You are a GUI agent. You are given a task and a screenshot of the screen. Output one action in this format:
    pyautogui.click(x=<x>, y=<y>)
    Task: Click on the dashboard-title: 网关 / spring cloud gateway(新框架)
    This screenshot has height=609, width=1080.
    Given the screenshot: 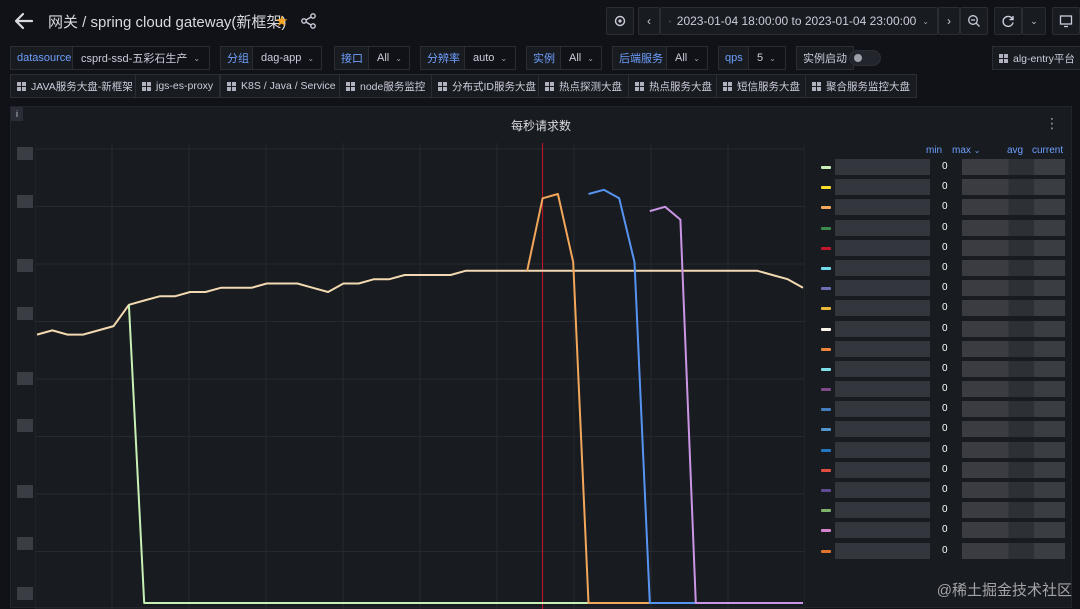 What is the action you would take?
    pyautogui.click(x=167, y=21)
    